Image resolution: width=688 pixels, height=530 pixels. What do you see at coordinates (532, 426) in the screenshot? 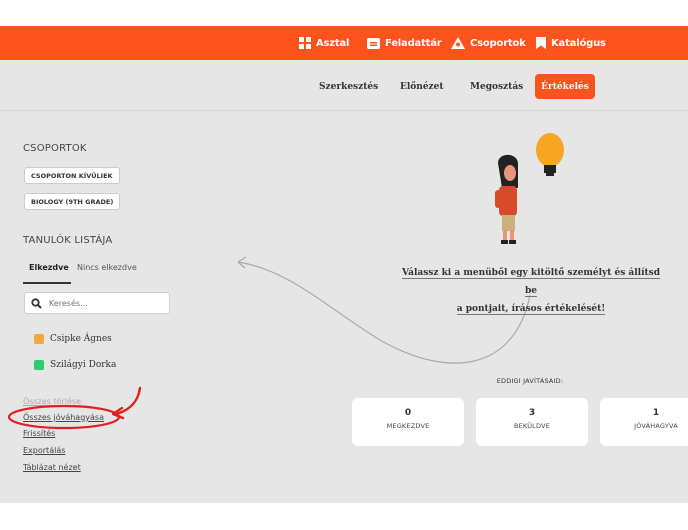
I see `stat-label: BEKÜLDVE` at bounding box center [532, 426].